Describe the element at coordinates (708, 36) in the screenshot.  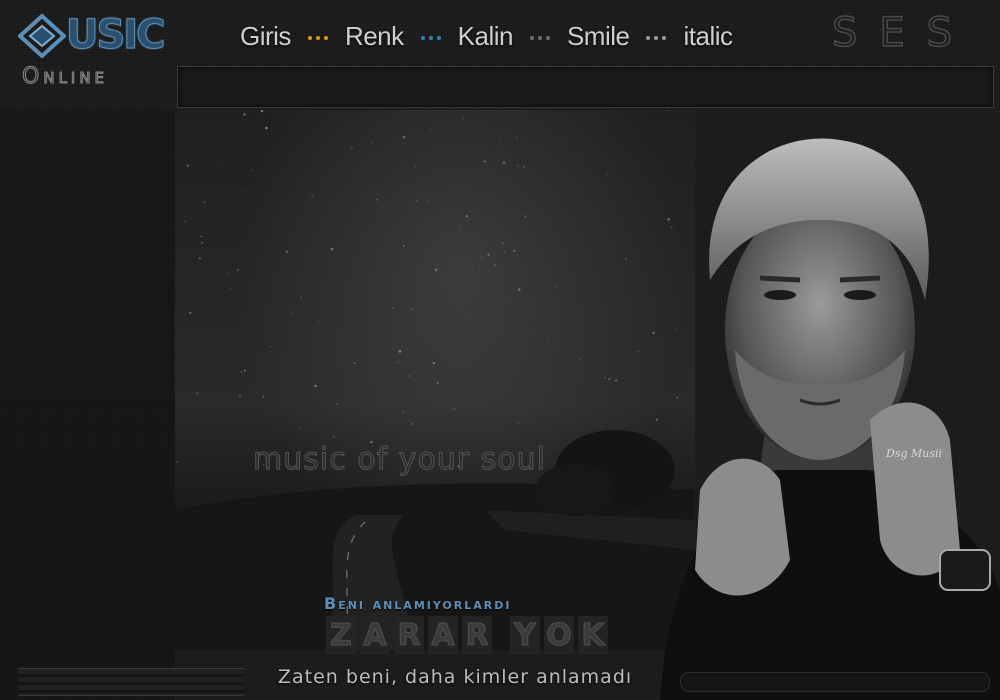
I see `nav-link-italic: italic` at that location.